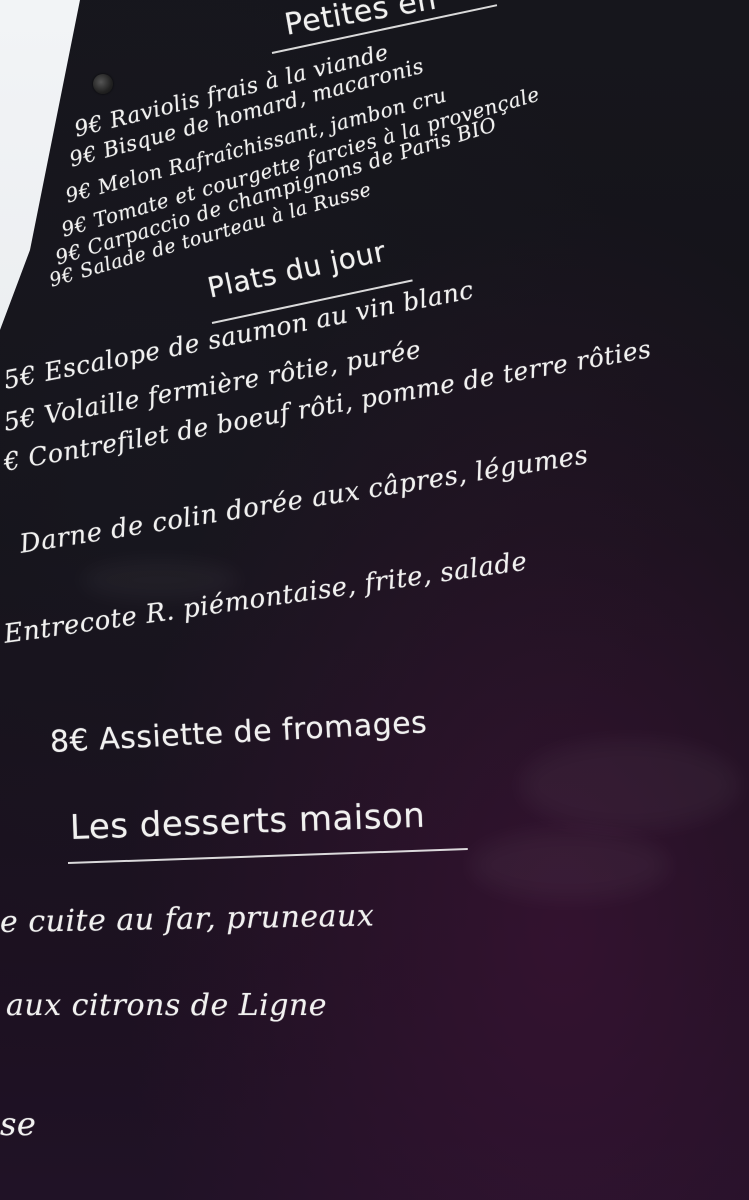 The width and height of the screenshot is (749, 1200). I want to click on board-screw-icon, so click(103, 84).